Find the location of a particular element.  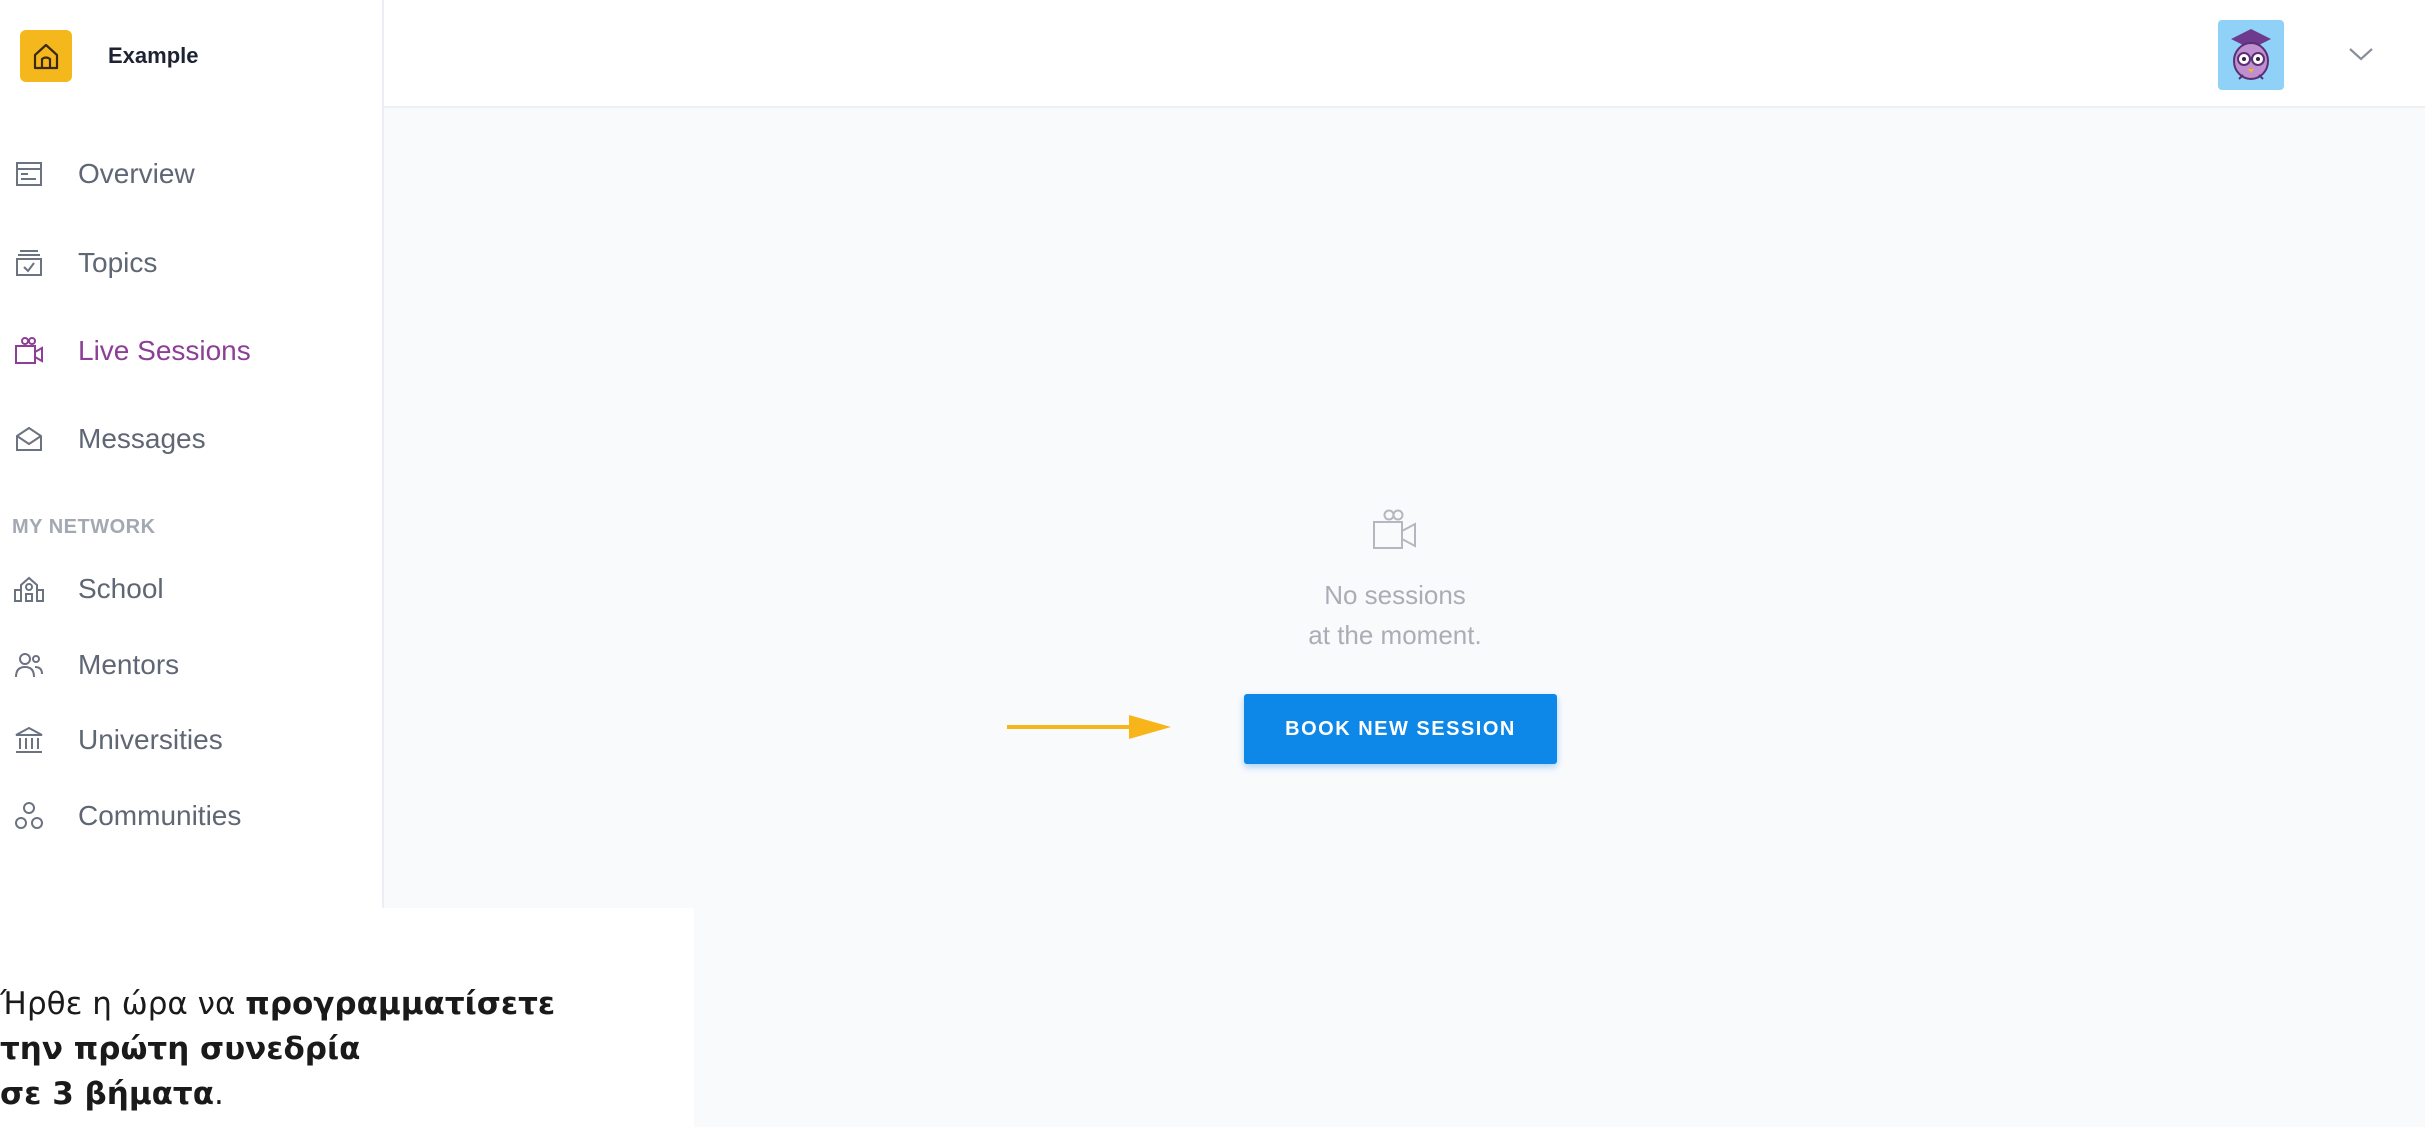

sidebar-item-label: Messages is located at coordinates (142, 438).